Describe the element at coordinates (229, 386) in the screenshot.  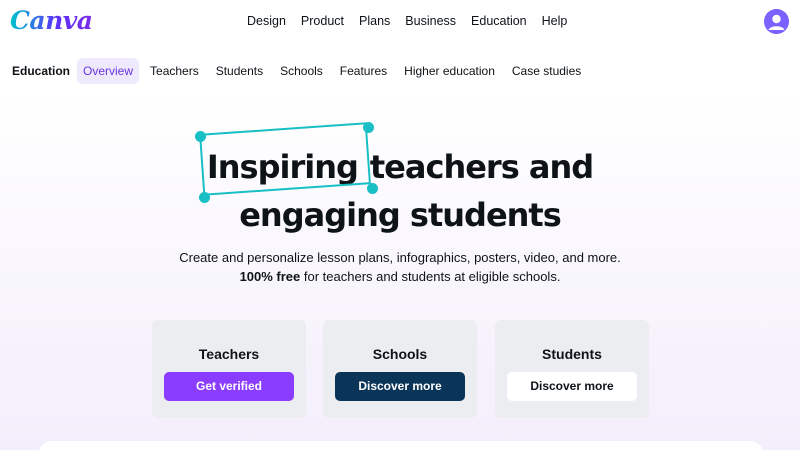
I see `get-verified-button: Get verified` at that location.